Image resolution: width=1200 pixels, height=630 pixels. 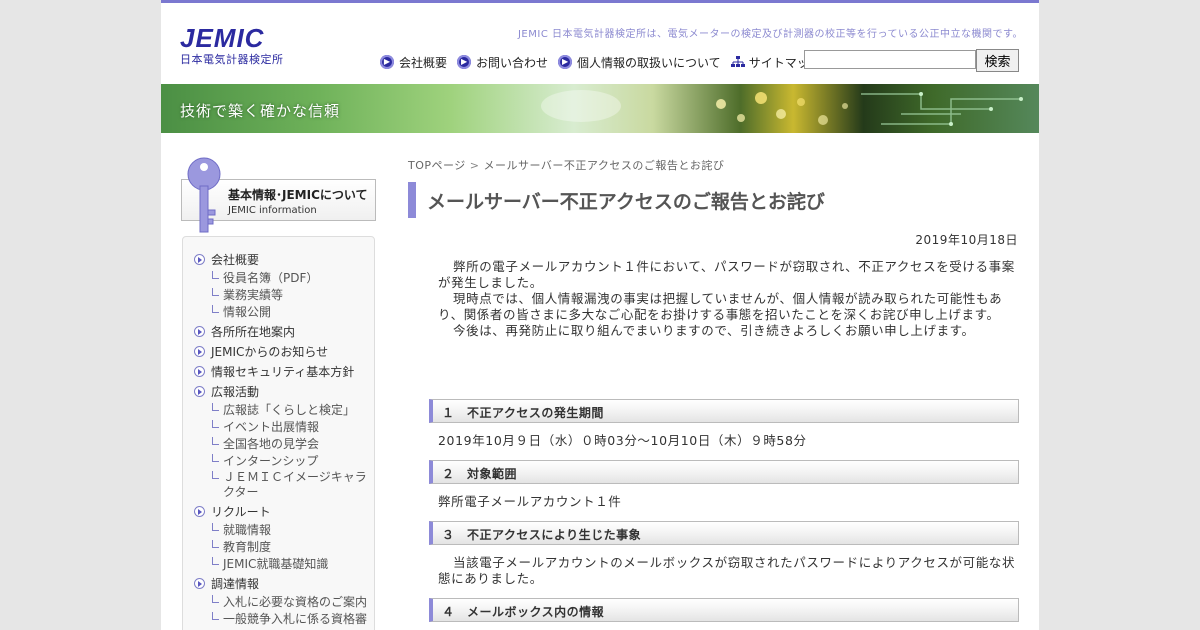 What do you see at coordinates (966, 240) in the screenshot?
I see `publish-date: 2019年10月18日` at bounding box center [966, 240].